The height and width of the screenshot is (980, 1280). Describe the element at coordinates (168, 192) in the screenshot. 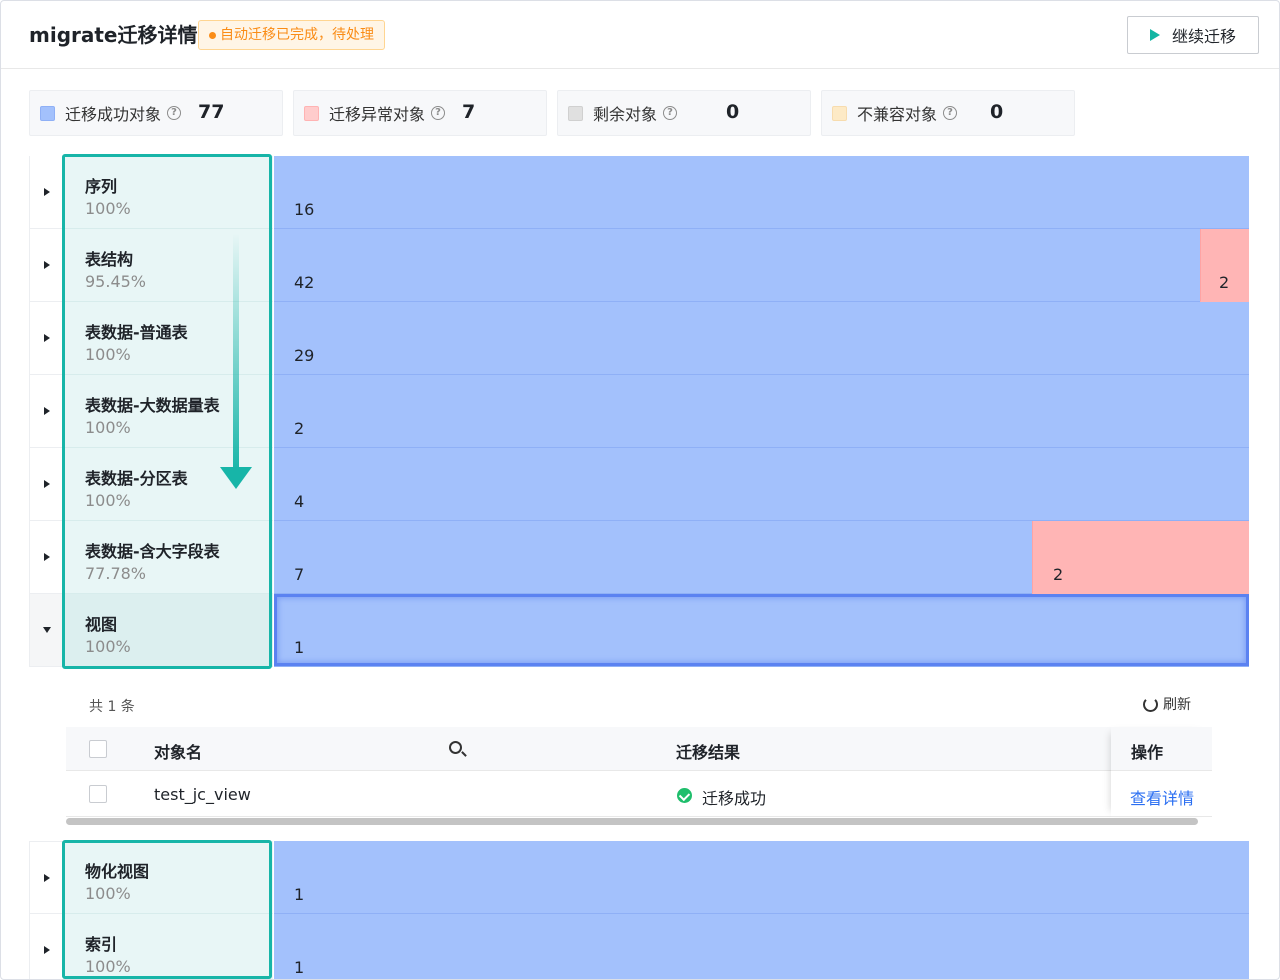

I see `category-name-cell: 序列 100%` at that location.